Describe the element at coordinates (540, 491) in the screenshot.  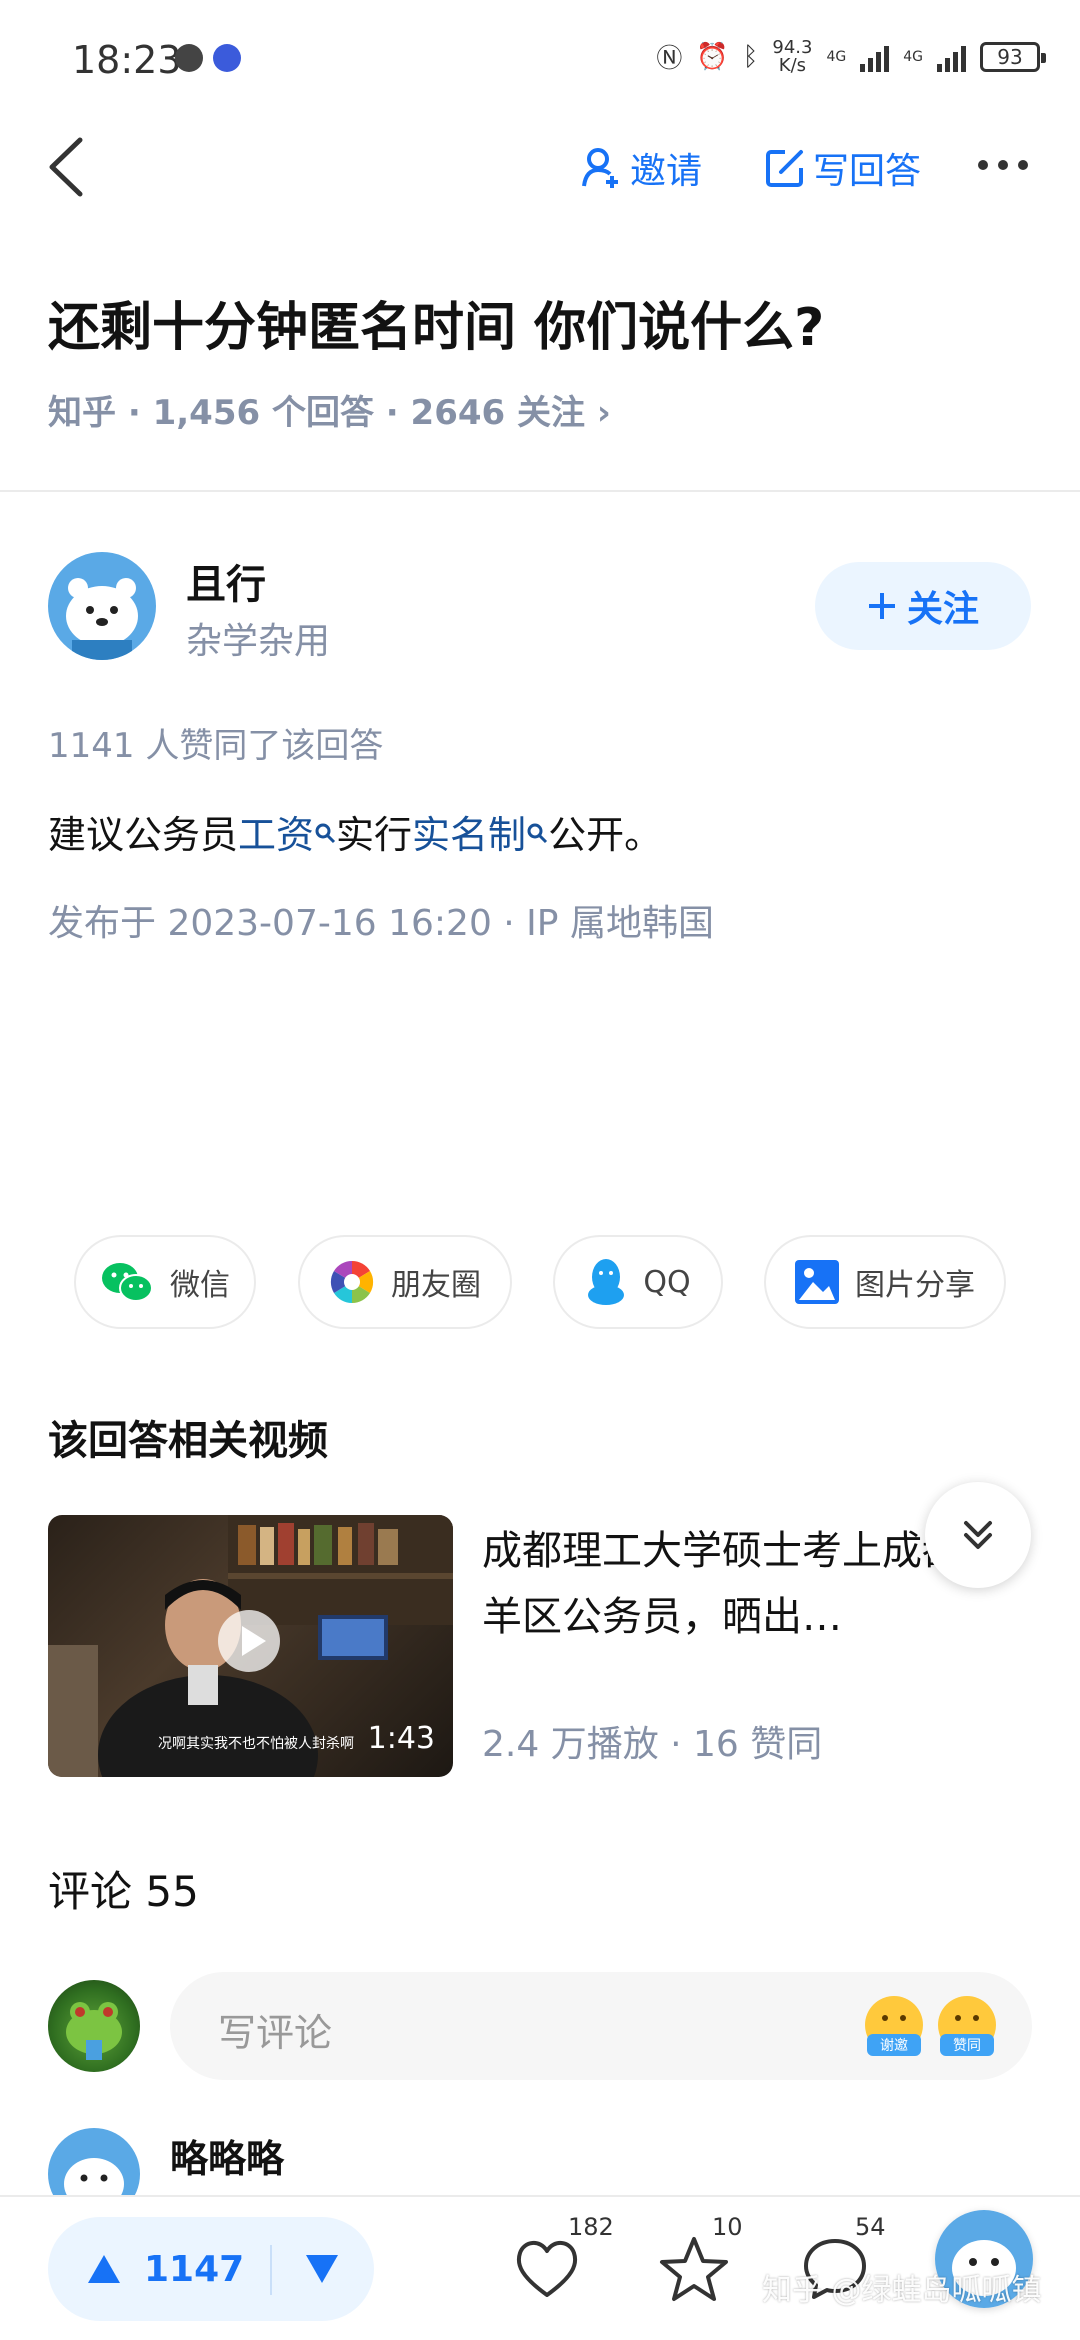
I see `divider` at that location.